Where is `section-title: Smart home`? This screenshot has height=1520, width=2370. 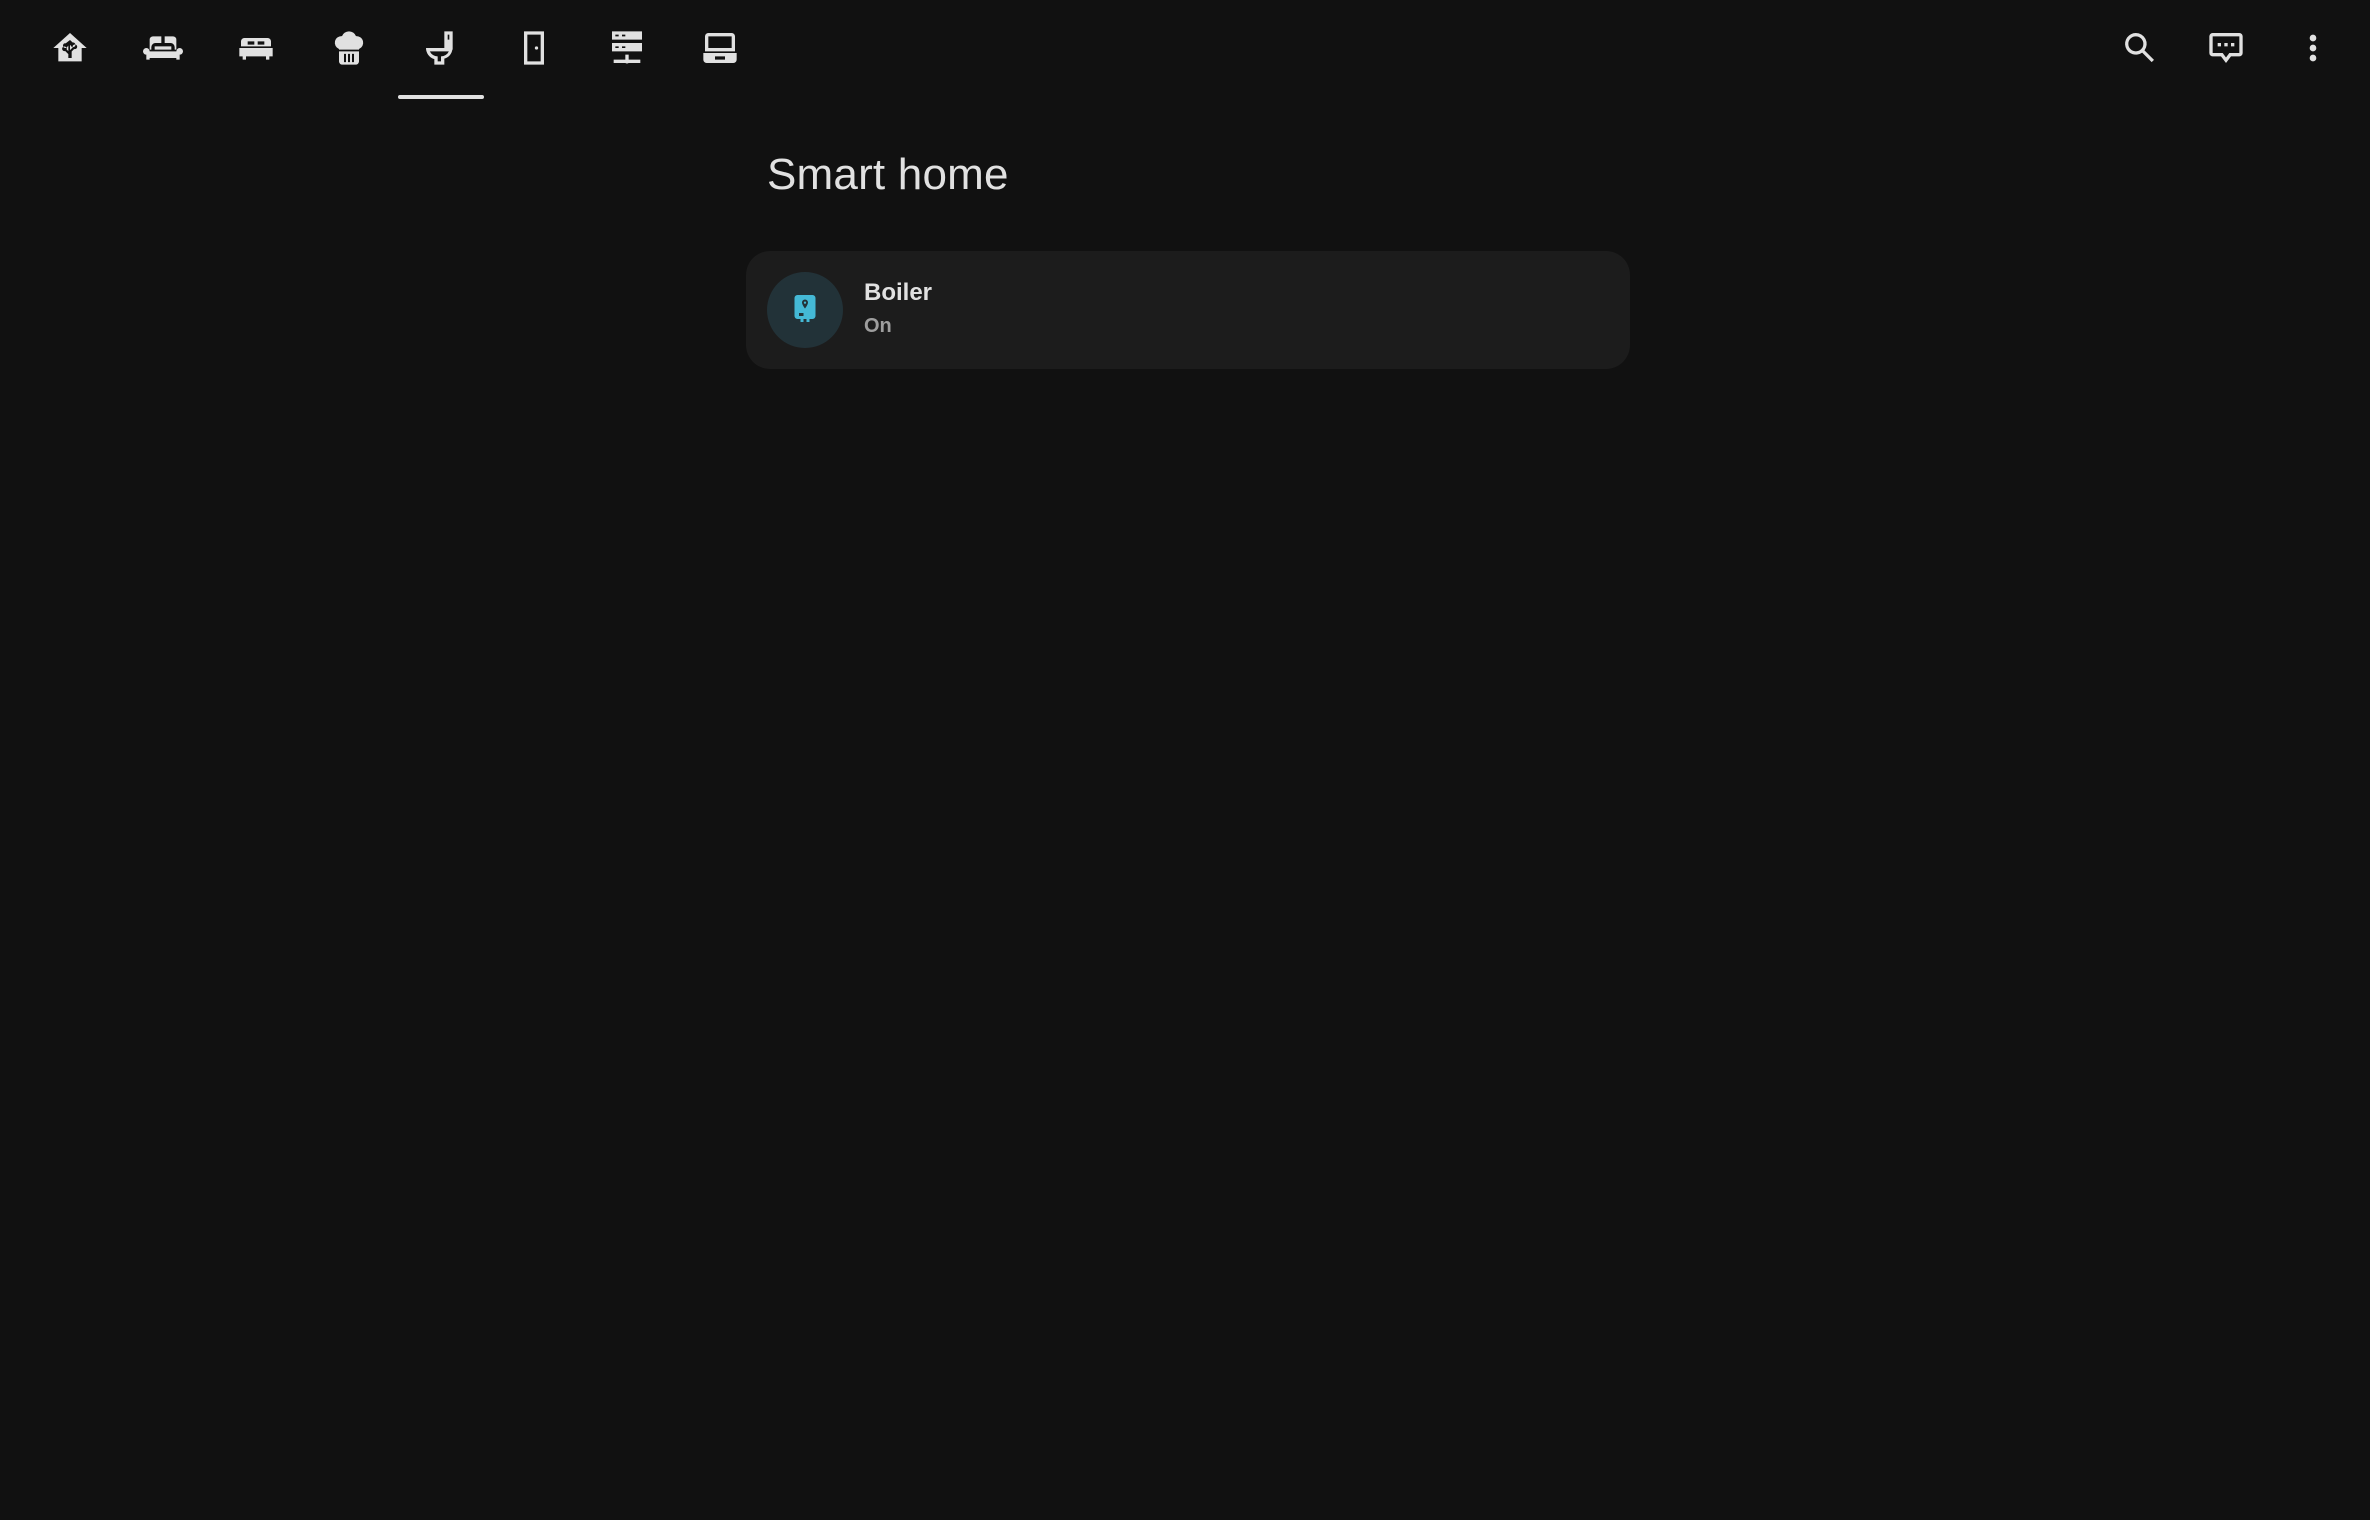
section-title: Smart home is located at coordinates (888, 174).